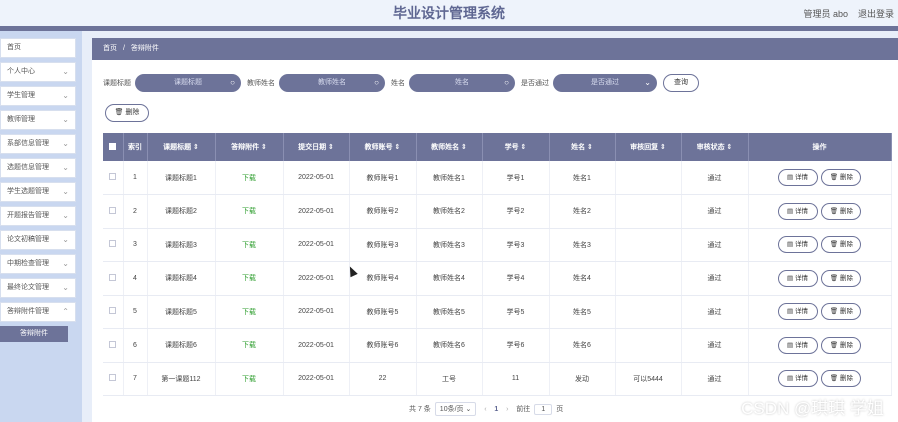 The image size is (898, 422). What do you see at coordinates (117, 83) in the screenshot?
I see `topic-title-label: 课题标题` at bounding box center [117, 83].